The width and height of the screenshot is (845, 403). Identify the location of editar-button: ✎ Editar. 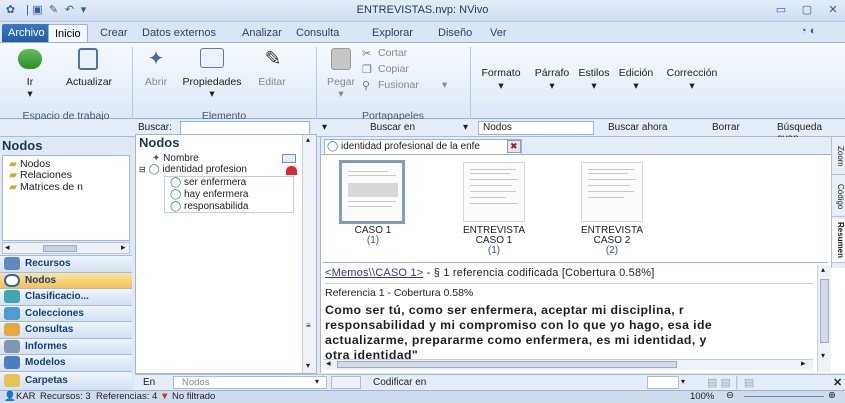
(272, 77).